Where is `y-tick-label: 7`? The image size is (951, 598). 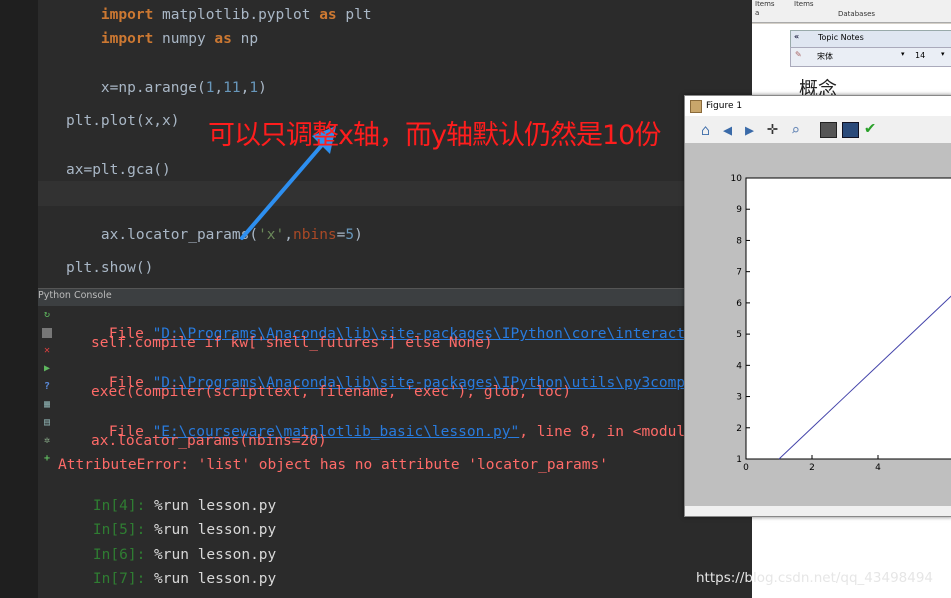
y-tick-label: 7 is located at coordinates (739, 273).